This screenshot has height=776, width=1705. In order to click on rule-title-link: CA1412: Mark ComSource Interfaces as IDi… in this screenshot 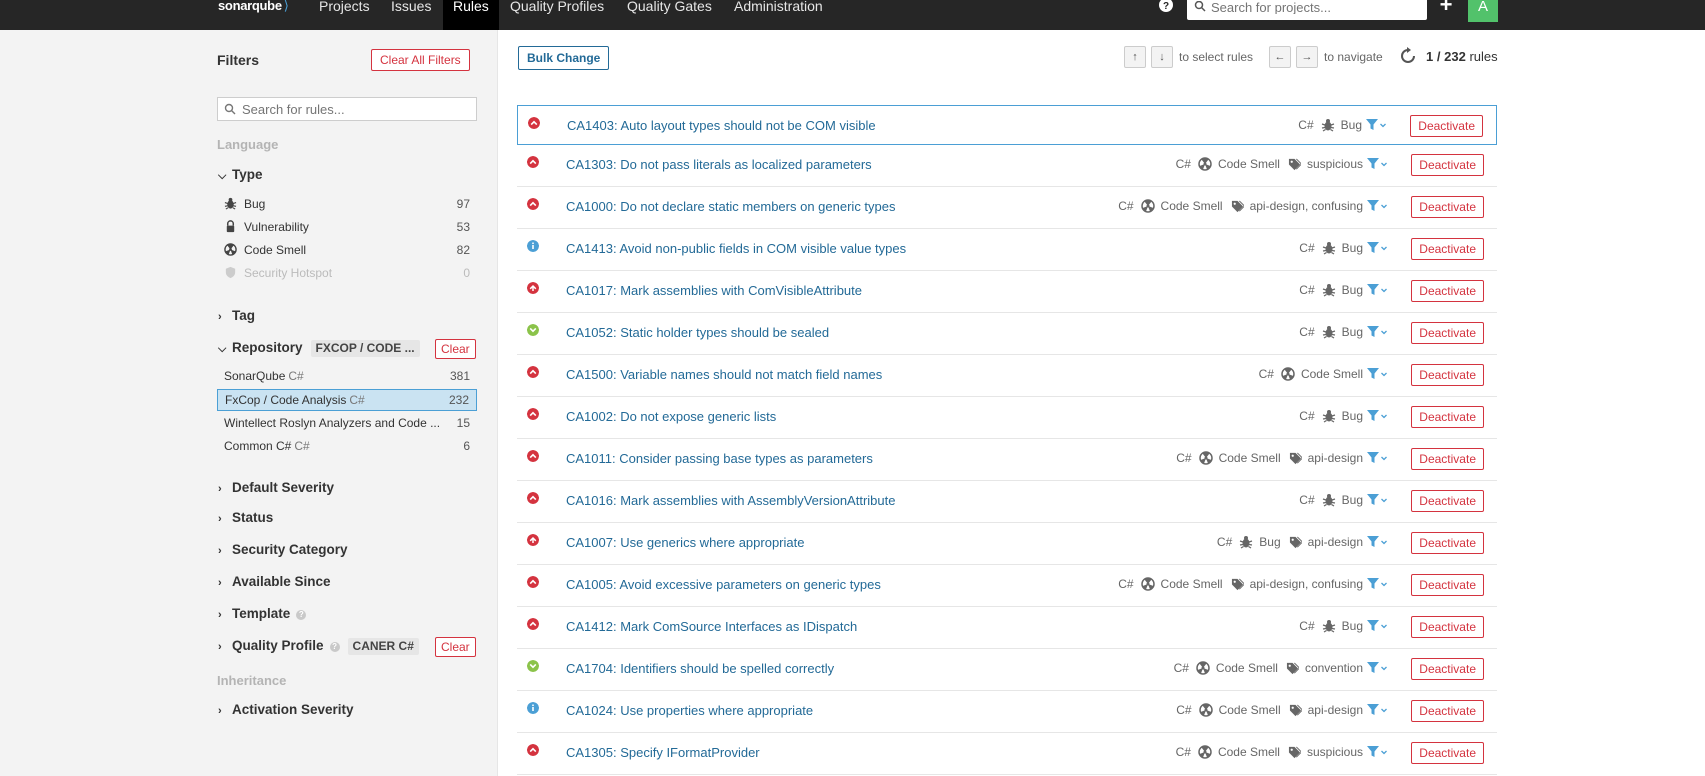, I will do `click(711, 626)`.